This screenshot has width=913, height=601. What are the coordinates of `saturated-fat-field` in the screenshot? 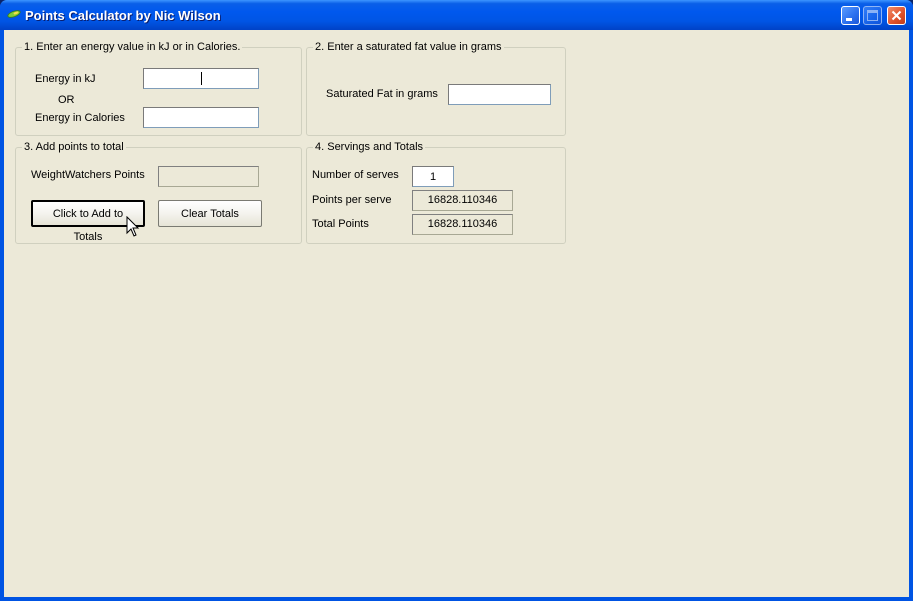 It's located at (499, 94).